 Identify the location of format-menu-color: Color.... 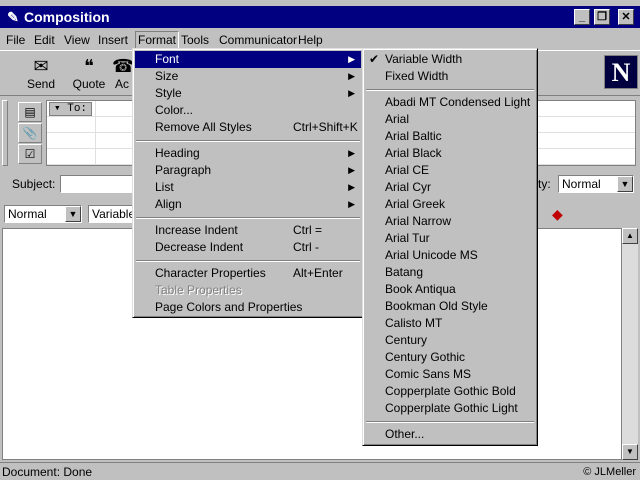
(248, 110).